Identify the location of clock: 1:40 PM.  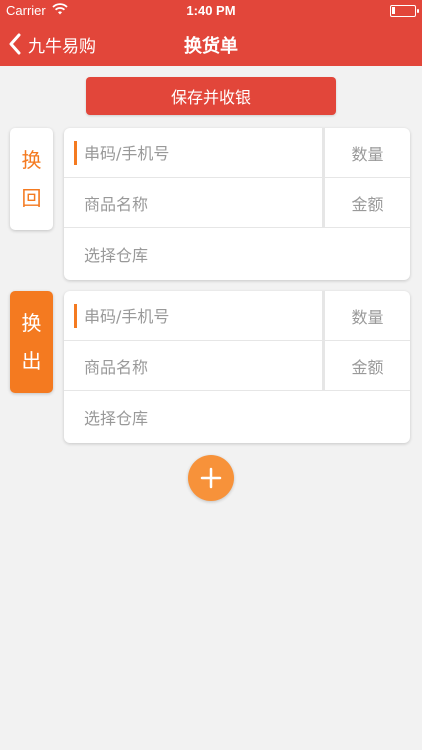
(211, 10).